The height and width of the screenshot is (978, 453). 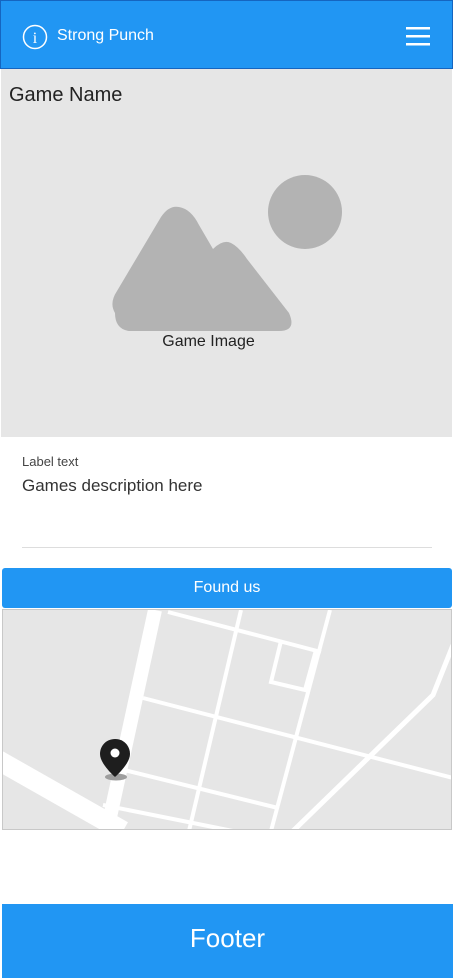 I want to click on footer: Footer, so click(x=227, y=941).